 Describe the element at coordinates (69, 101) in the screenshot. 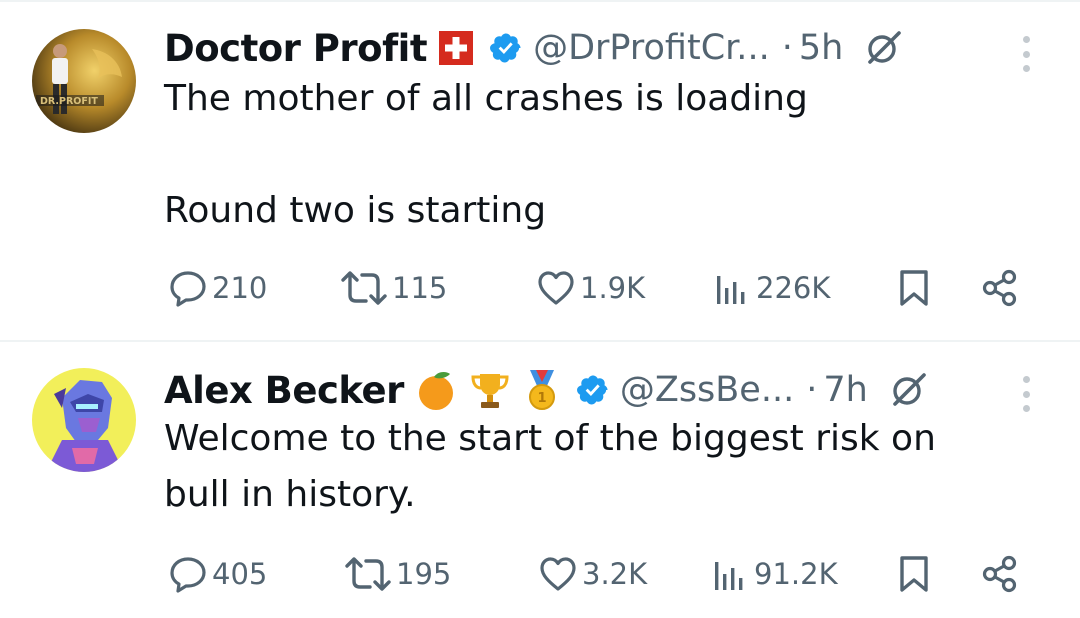

I see `svg-text: DR.PROFIT` at that location.